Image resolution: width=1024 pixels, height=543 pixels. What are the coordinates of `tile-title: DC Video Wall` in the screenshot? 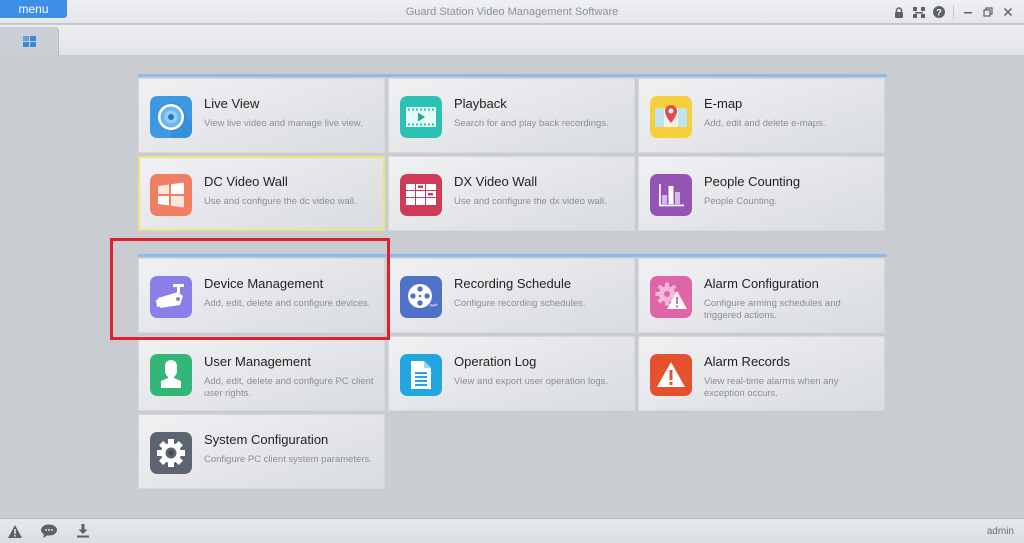 It's located at (246, 181).